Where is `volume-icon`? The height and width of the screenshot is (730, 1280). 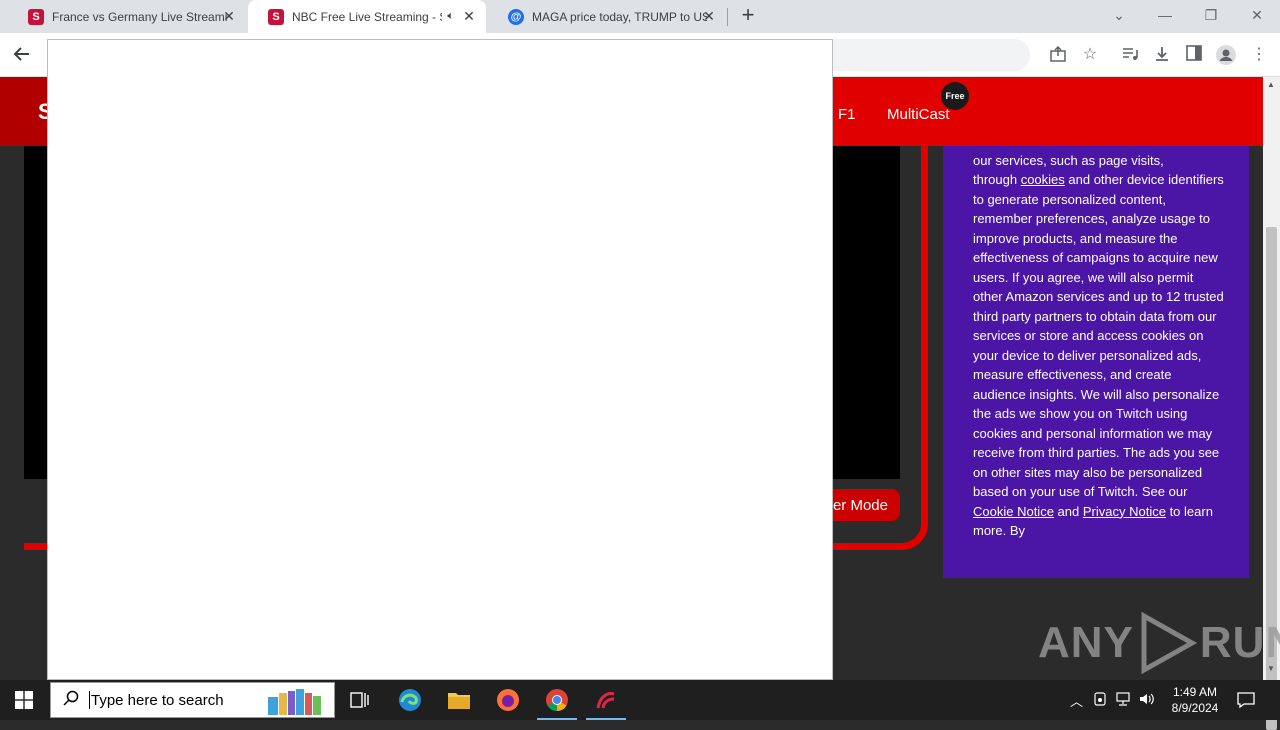 volume-icon is located at coordinates (1147, 700).